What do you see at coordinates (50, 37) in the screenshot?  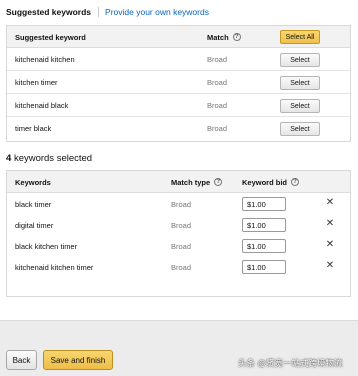 I see `suggested-keyword-column-header: Suggested keyword` at bounding box center [50, 37].